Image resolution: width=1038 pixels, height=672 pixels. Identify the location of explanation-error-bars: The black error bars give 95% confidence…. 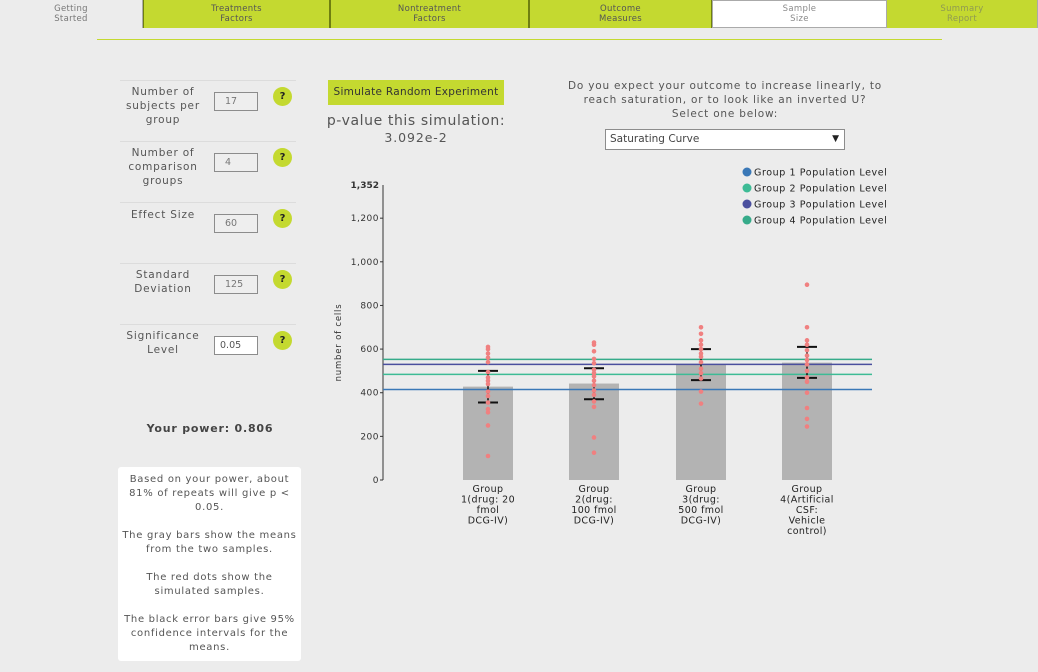
(209, 633).